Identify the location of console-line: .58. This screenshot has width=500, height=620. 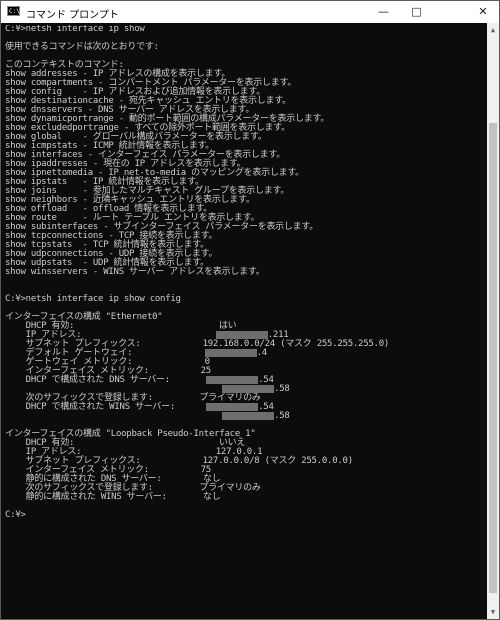
(245, 416).